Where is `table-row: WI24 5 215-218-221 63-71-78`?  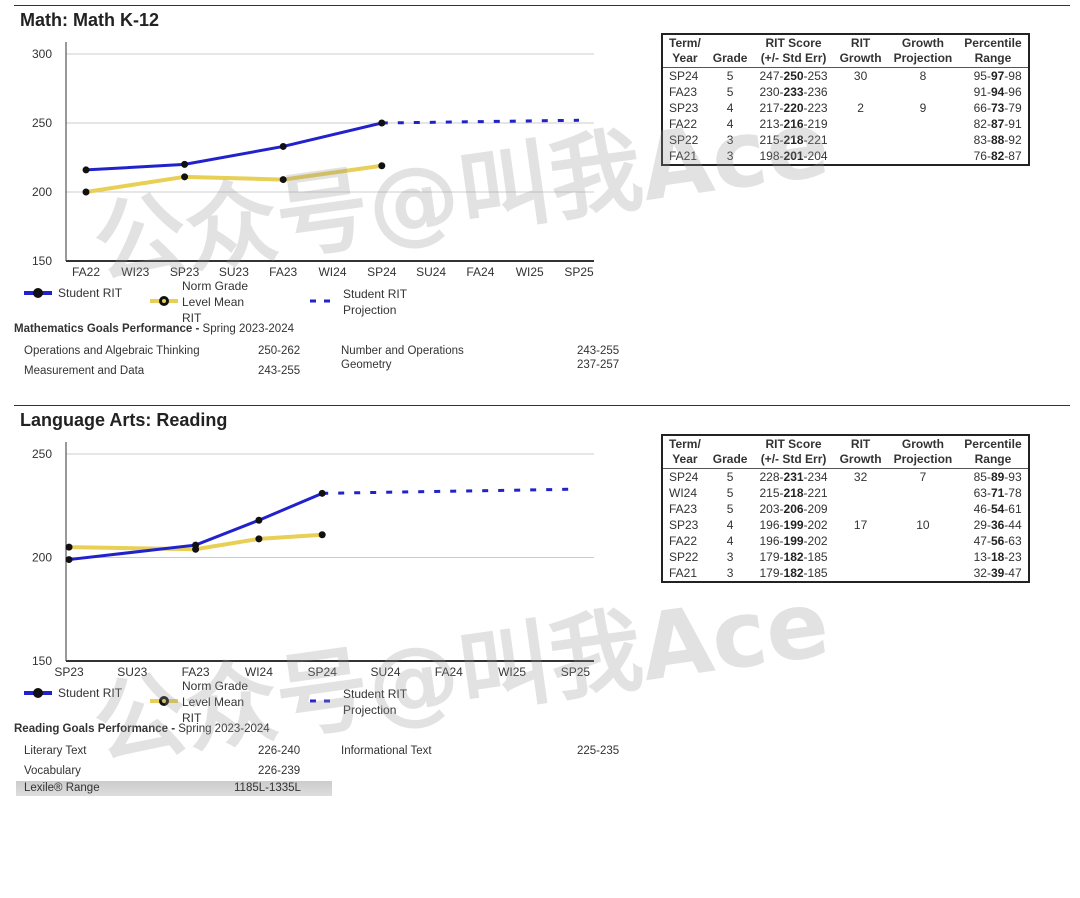 table-row: WI24 5 215-218-221 63-71-78 is located at coordinates (845, 493).